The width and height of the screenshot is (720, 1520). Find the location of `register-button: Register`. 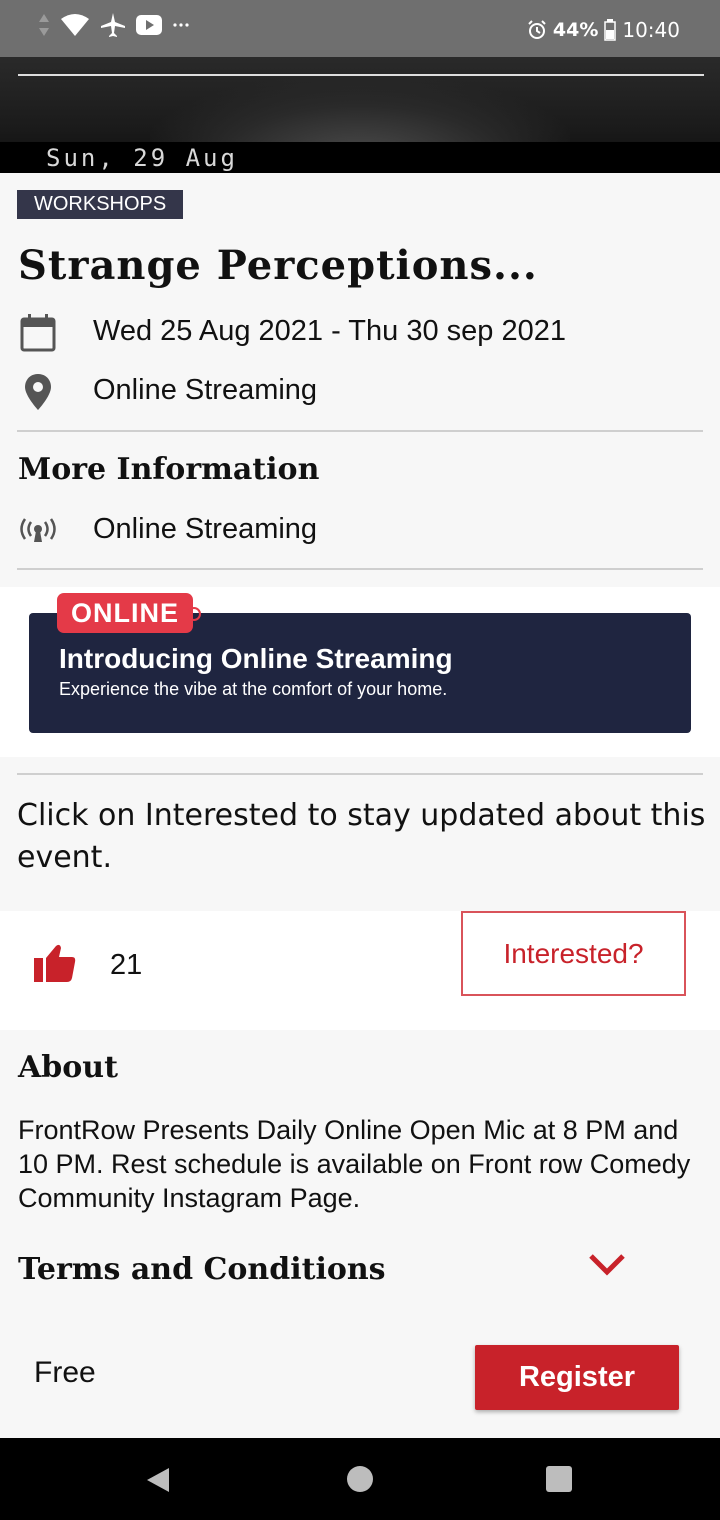

register-button: Register is located at coordinates (577, 1377).